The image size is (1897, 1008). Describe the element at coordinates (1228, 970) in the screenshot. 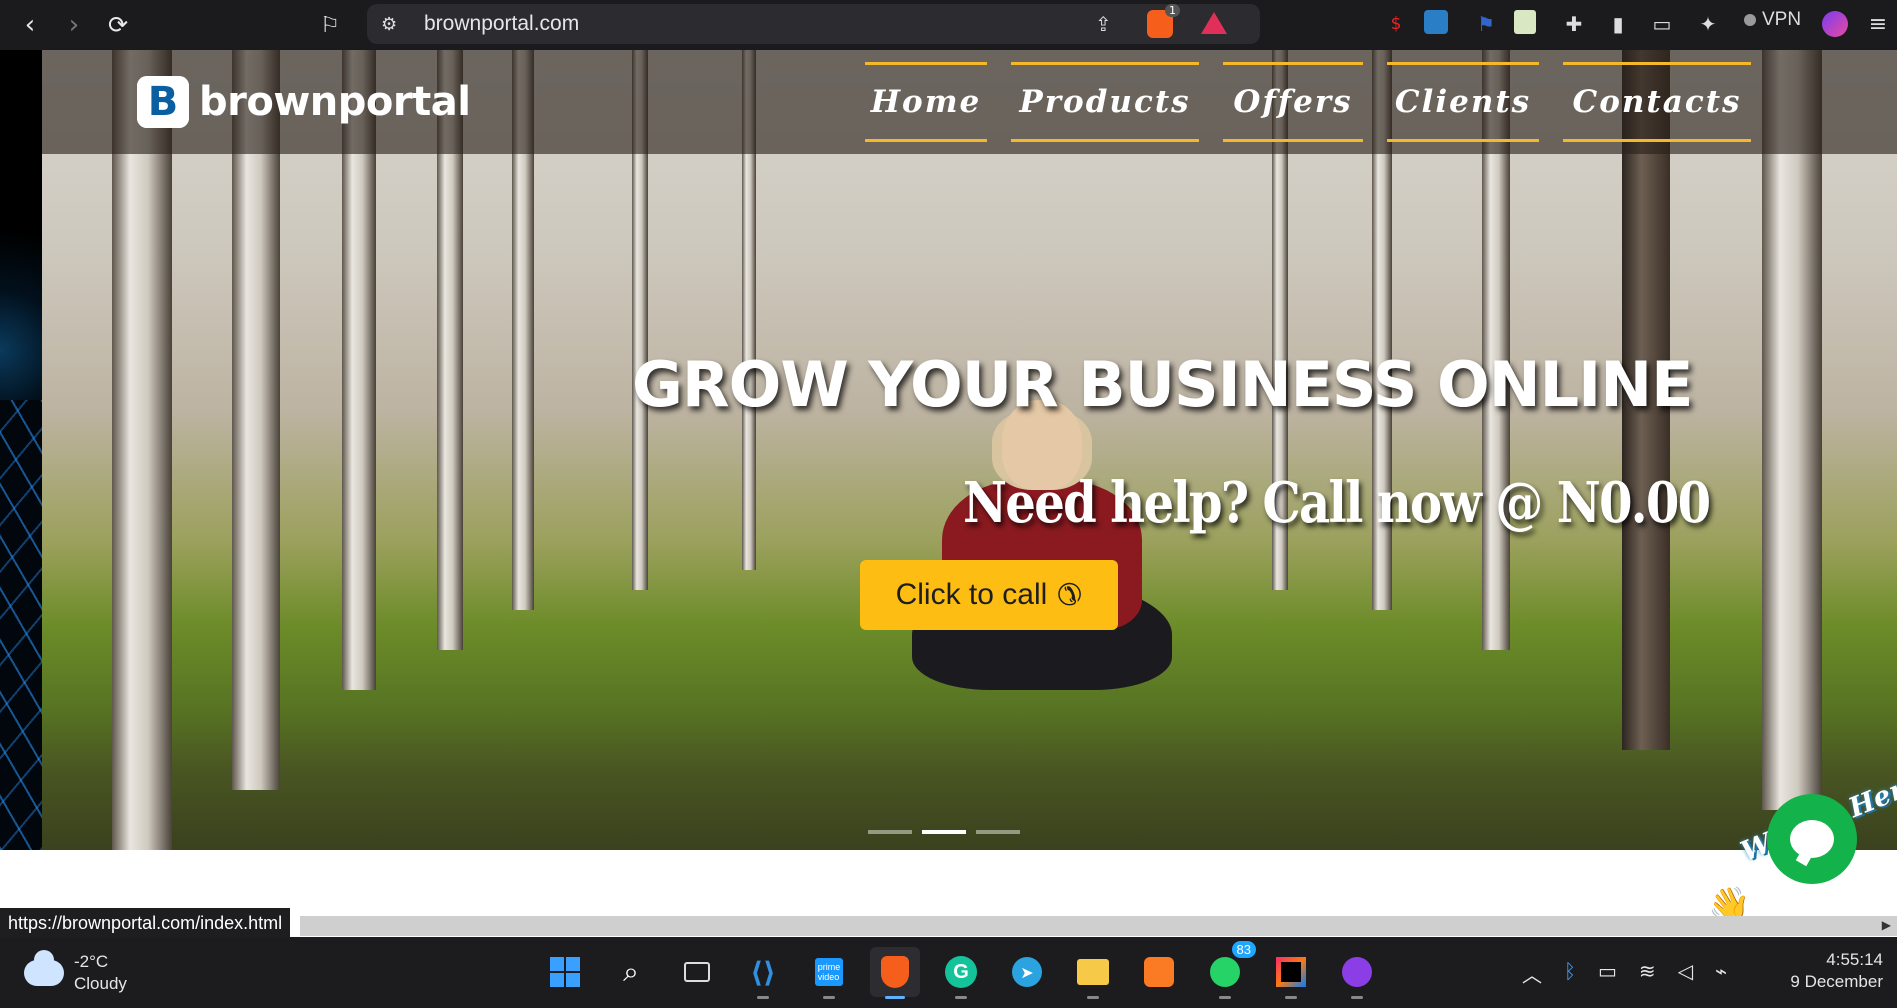

I see `whatsapp-icon: 83` at that location.